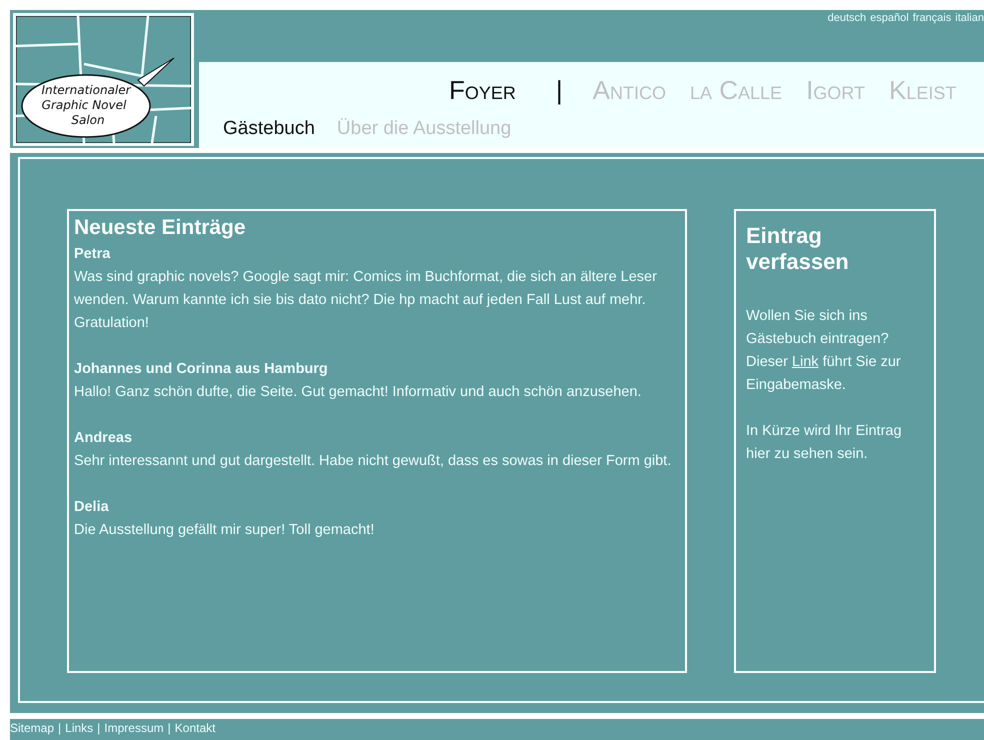  Describe the element at coordinates (32, 728) in the screenshot. I see `footer-link: Sitemap` at that location.